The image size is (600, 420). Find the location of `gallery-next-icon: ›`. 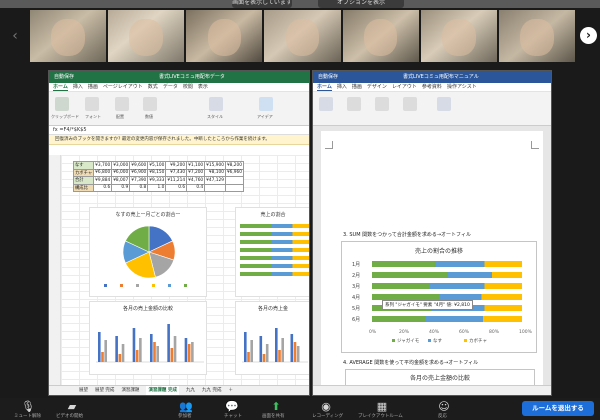

gallery-next-icon: › is located at coordinates (588, 35).